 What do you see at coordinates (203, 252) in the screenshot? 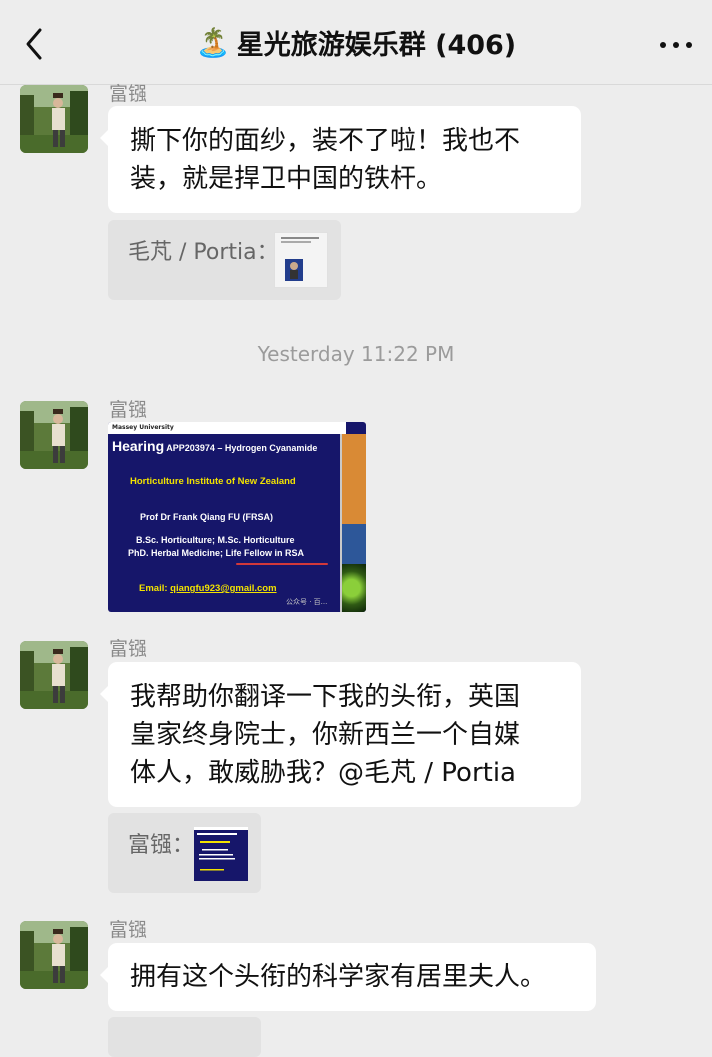
I see `quote-label: 毛芃 / Portia：` at bounding box center [203, 252].